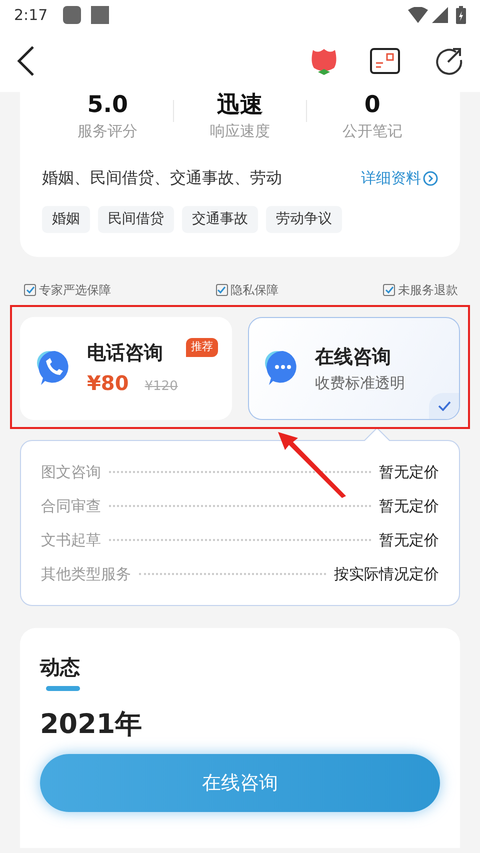 This screenshot has width=480, height=853. What do you see at coordinates (161, 387) in the screenshot?
I see `original-price: ¥120` at bounding box center [161, 387].